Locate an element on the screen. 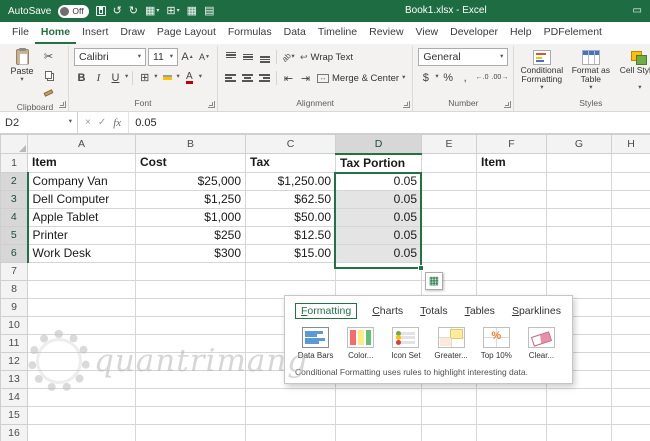  cut-icon: ✂ is located at coordinates (48, 56).